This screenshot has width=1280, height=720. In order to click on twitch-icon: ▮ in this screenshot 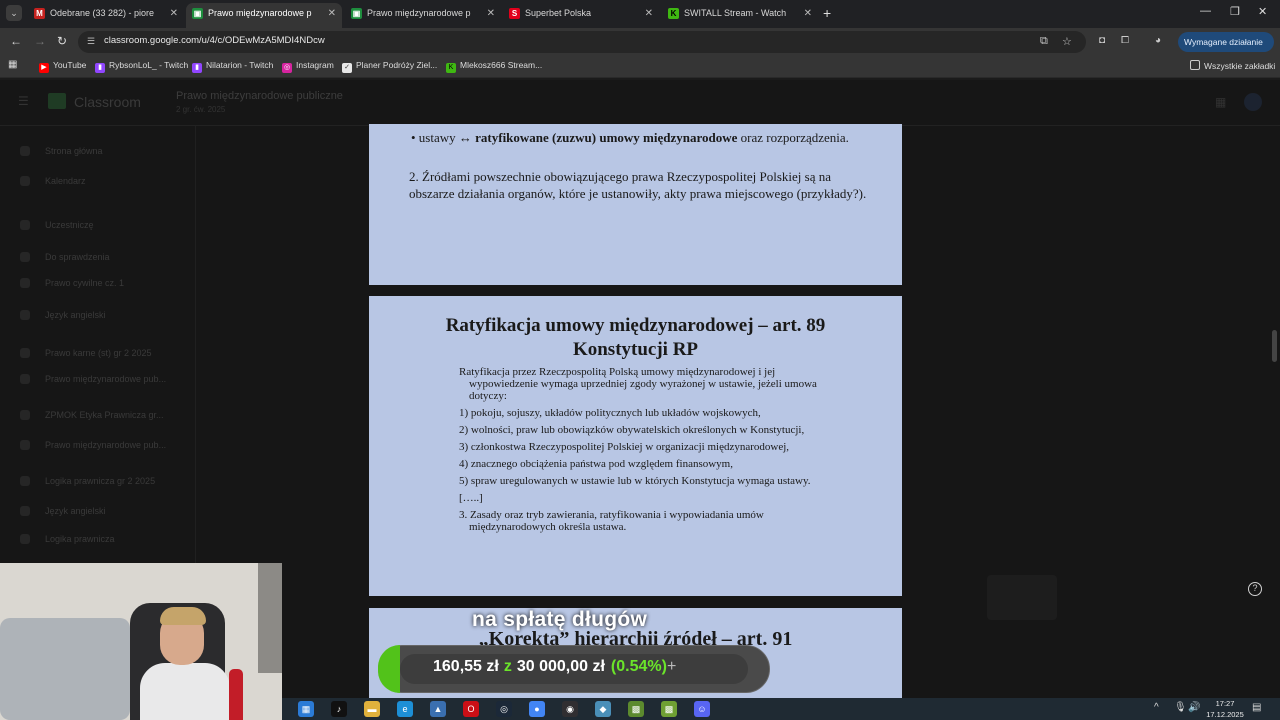, I will do `click(197, 68)`.